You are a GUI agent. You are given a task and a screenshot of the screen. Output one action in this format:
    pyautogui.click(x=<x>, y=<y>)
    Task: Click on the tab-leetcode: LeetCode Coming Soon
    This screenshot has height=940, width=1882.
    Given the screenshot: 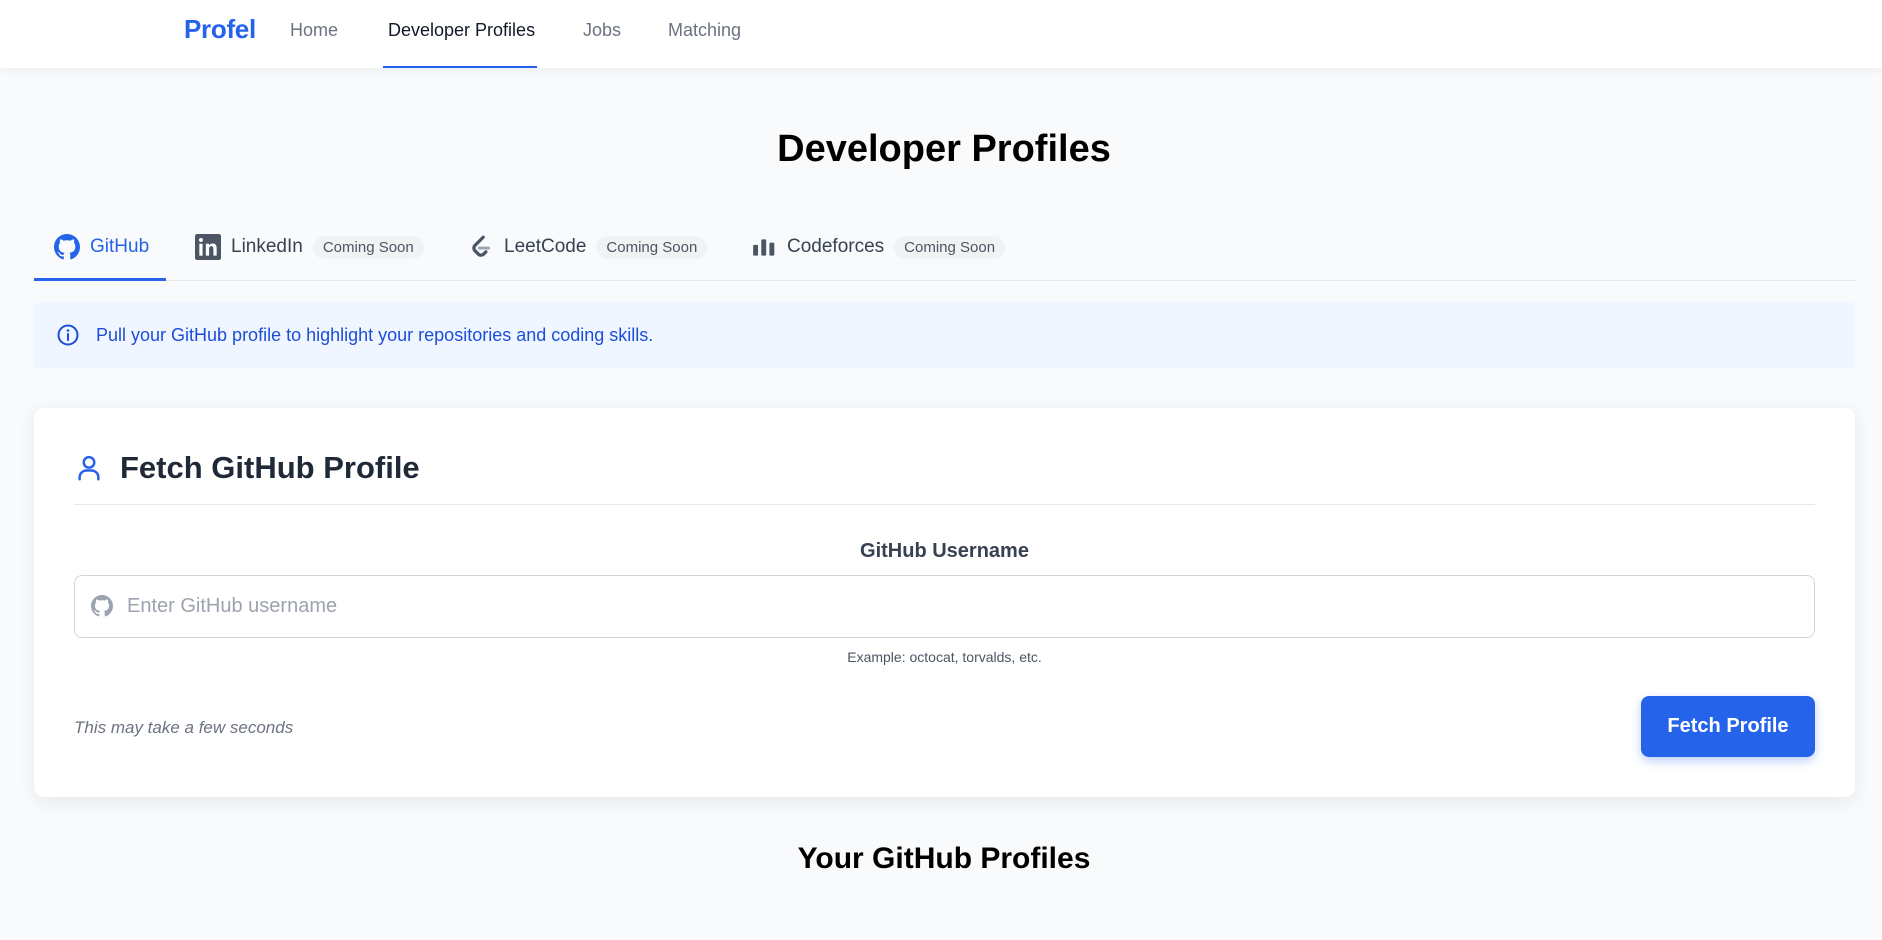 What is the action you would take?
    pyautogui.click(x=588, y=247)
    